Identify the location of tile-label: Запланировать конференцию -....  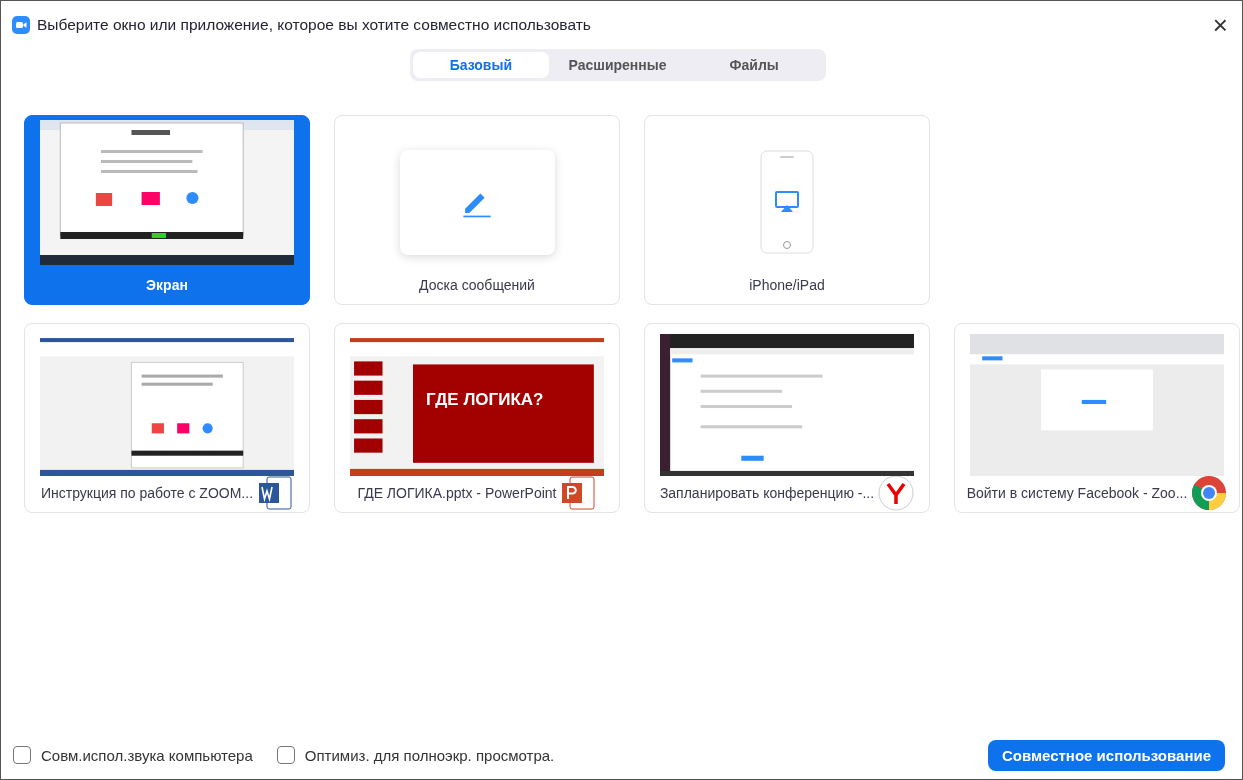
(767, 493).